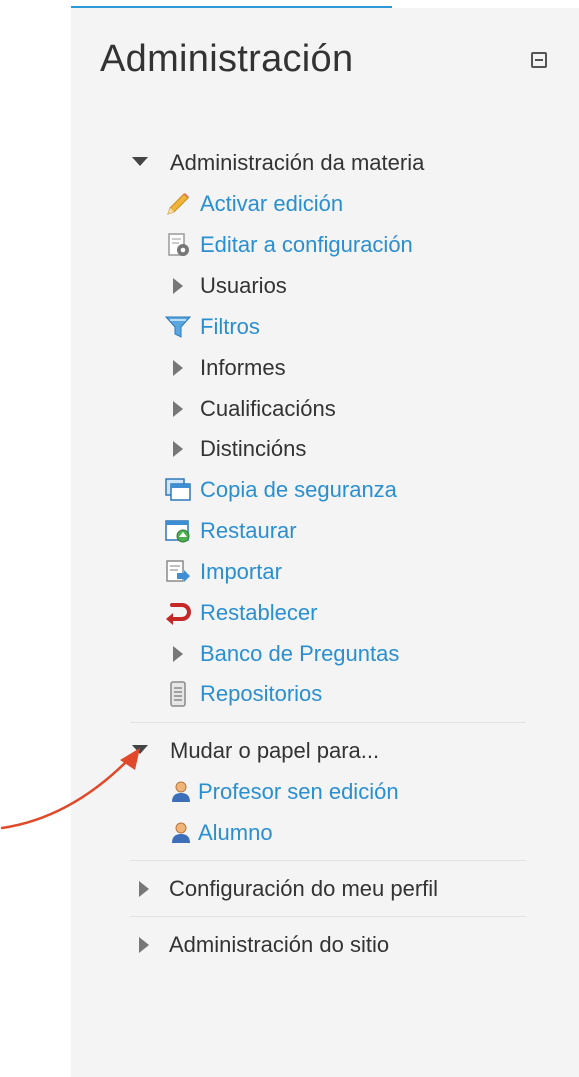  What do you see at coordinates (297, 162) in the screenshot?
I see `course-admin-label: Administración da materia` at bounding box center [297, 162].